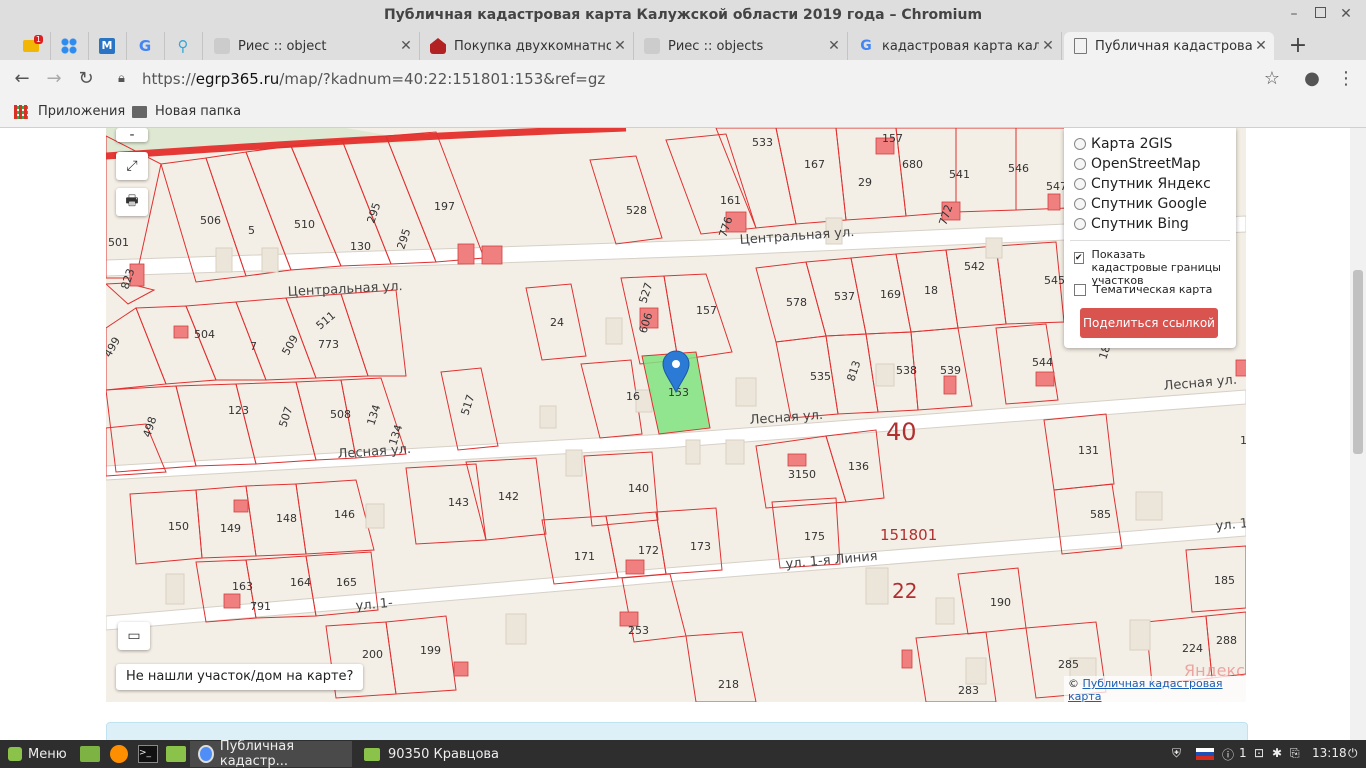 Image resolution: width=1366 pixels, height=769 pixels. What do you see at coordinates (312, 46) in the screenshot?
I see `tab-ries-object: Риес :: object ✕` at bounding box center [312, 46].